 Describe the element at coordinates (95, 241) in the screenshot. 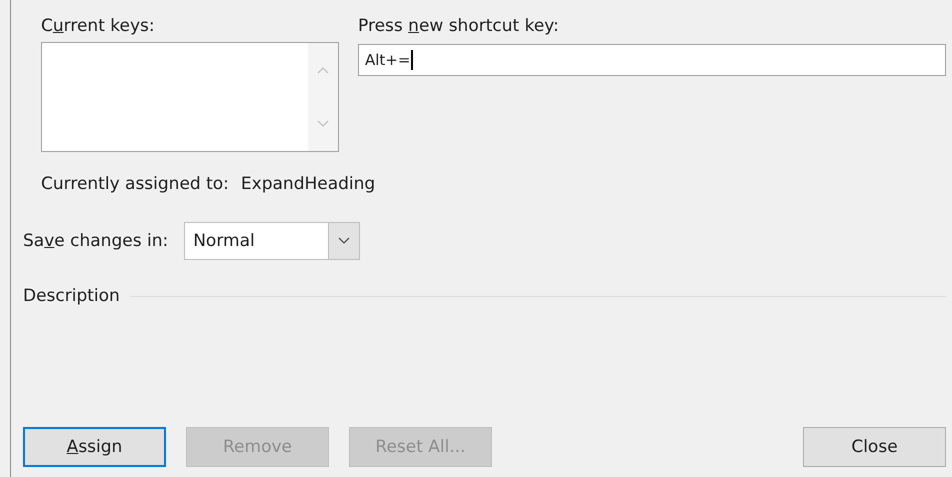

I see `save-changes-label: Save changes in:` at that location.